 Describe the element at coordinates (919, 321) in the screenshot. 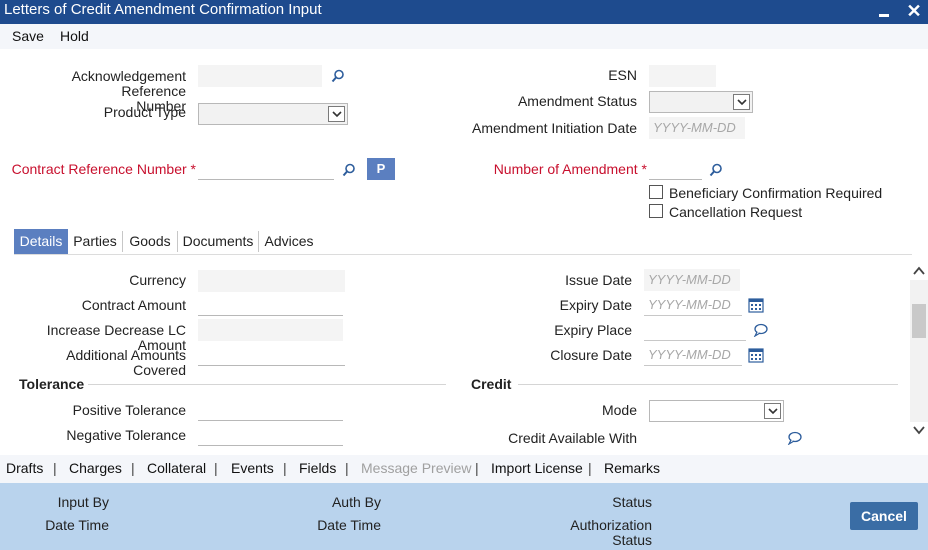

I see `scroll-thumb` at that location.